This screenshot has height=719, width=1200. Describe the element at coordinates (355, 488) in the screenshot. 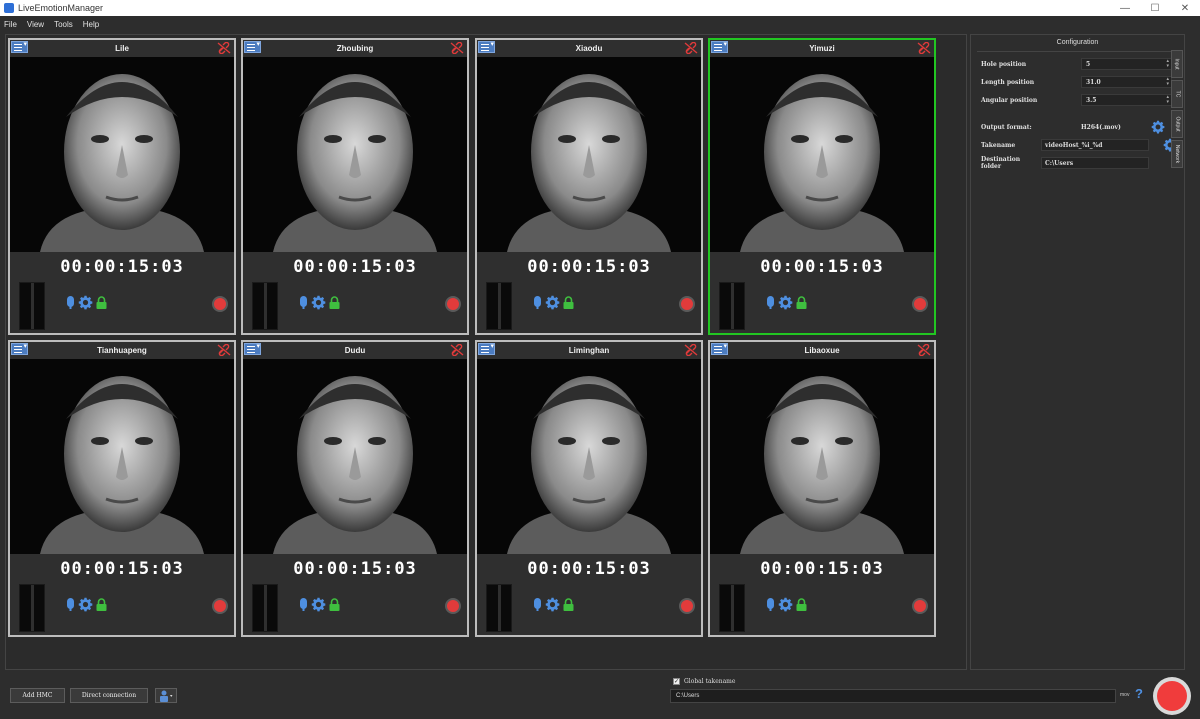

I see `camera-tile: Dudu 00:00:15:03` at that location.